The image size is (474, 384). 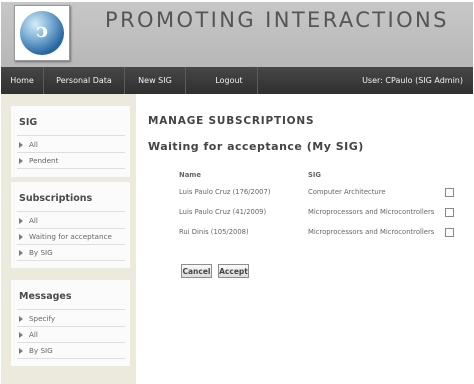 I want to click on sidebar-item-subscriptions-by-sig: By SIG, so click(x=71, y=253).